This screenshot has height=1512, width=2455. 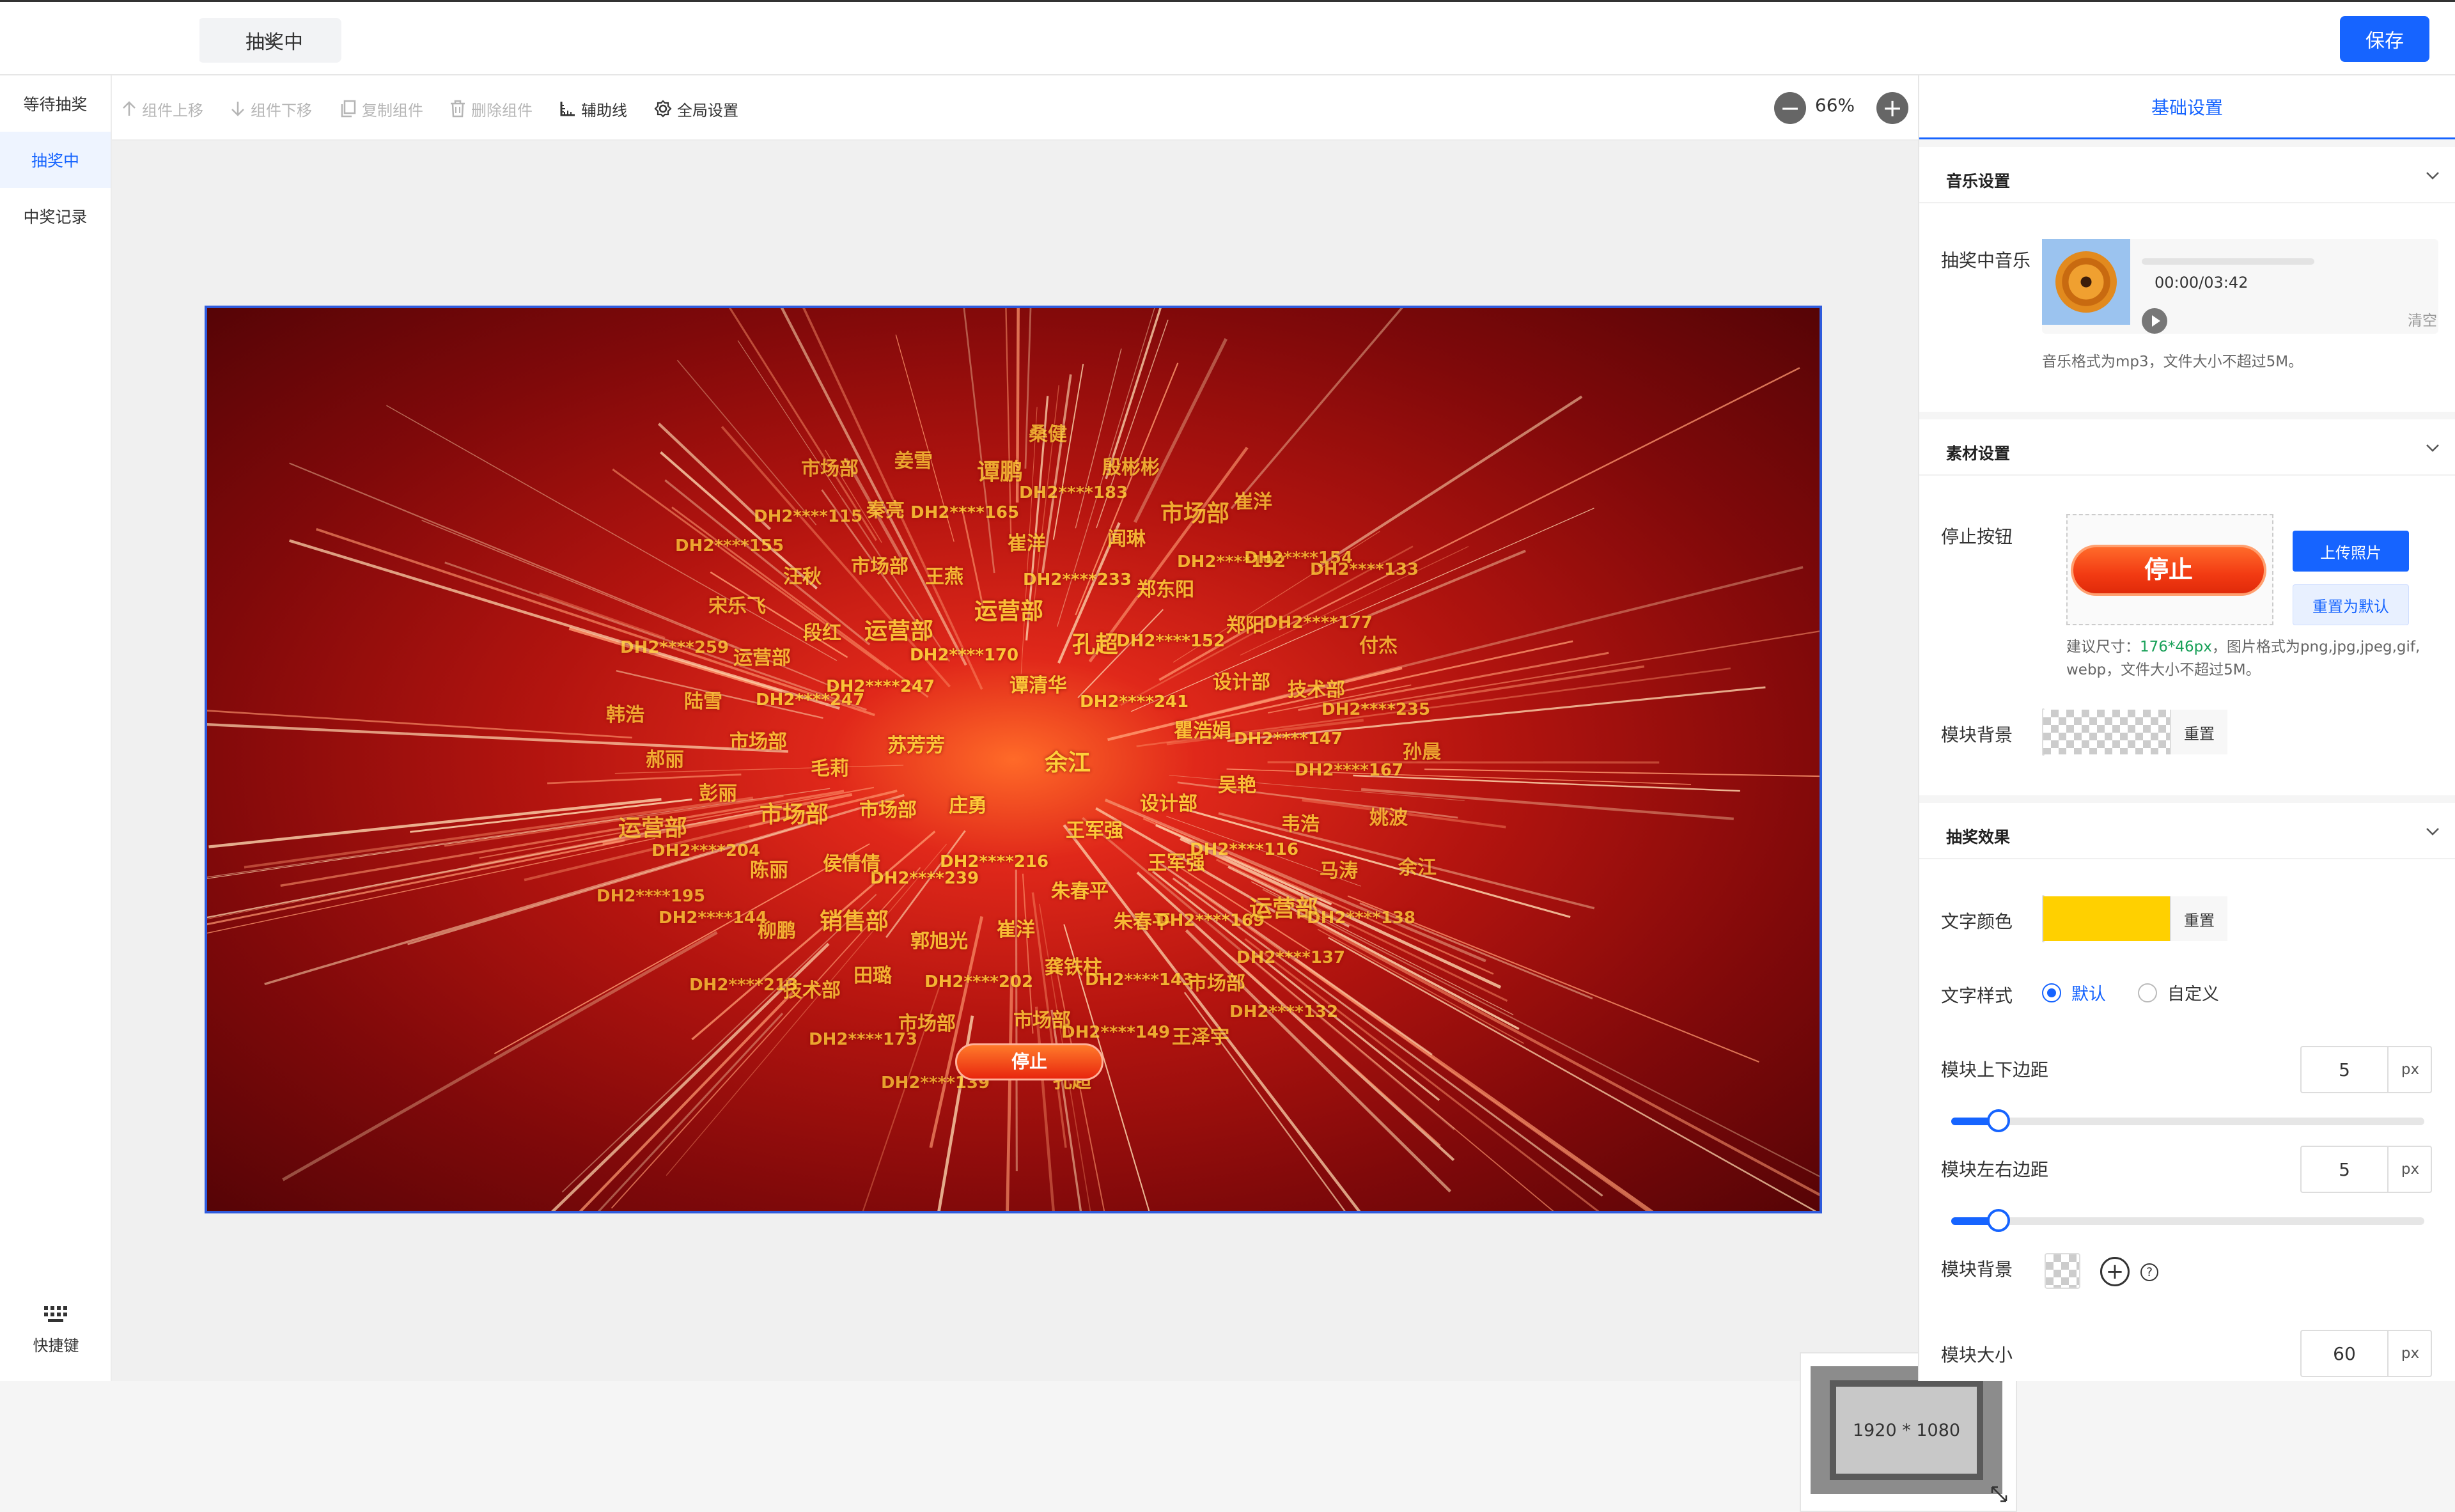 What do you see at coordinates (1202, 729) in the screenshot?
I see `participant-name: 瞿浩娟` at bounding box center [1202, 729].